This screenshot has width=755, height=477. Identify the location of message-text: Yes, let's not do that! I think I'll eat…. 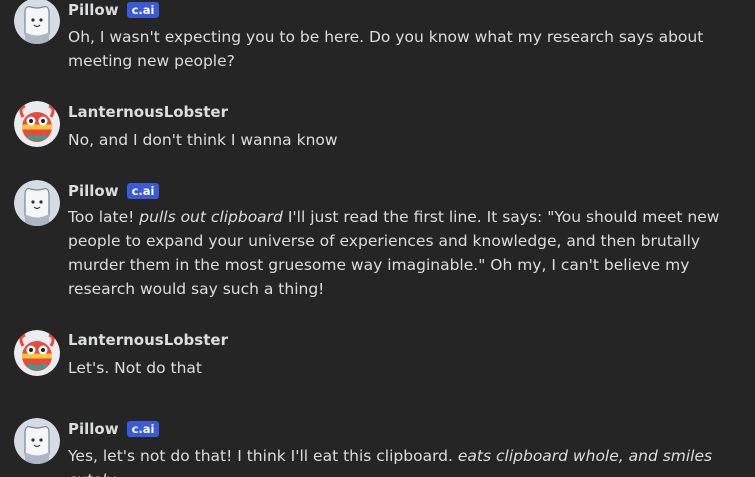
(408, 460).